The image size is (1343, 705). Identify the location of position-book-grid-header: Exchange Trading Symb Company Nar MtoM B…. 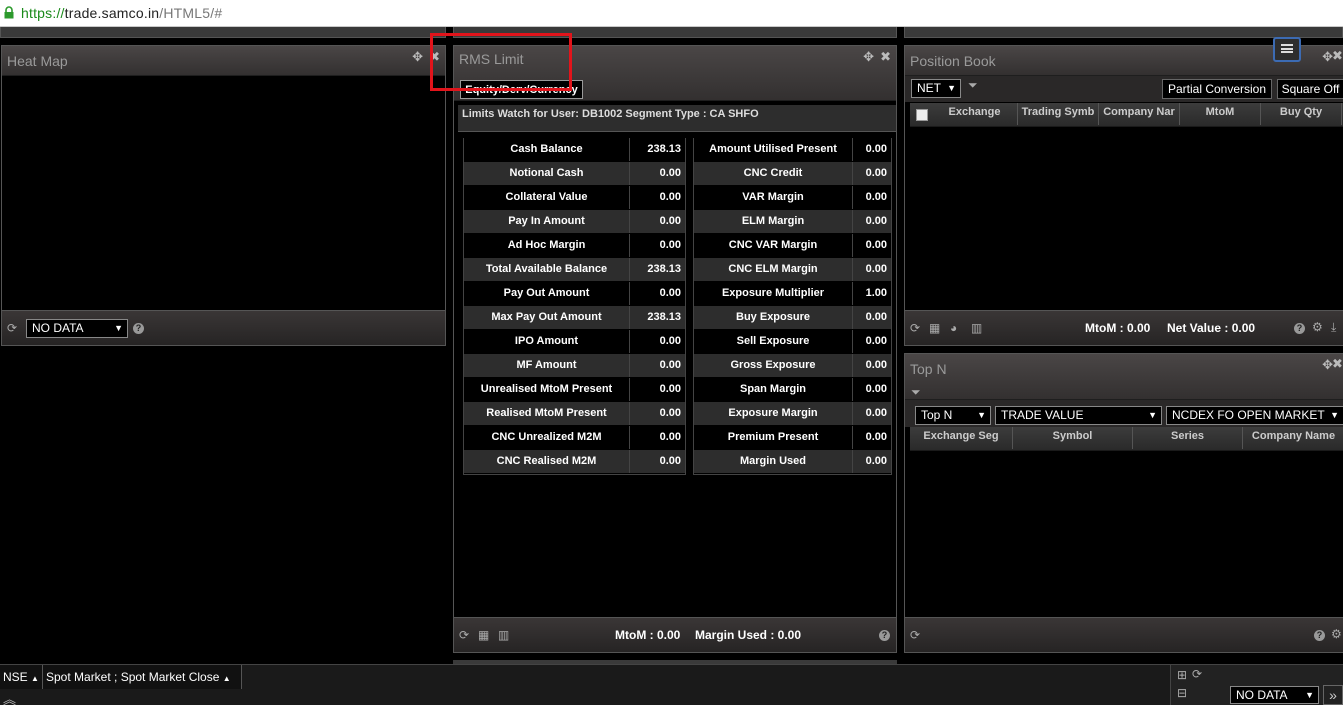
(1126, 115).